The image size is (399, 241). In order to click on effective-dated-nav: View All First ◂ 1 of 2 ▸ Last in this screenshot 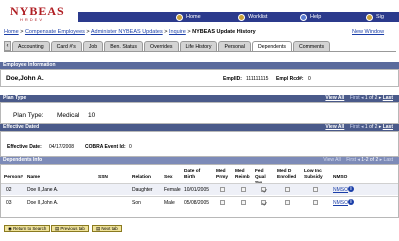, I will do `click(359, 127)`.